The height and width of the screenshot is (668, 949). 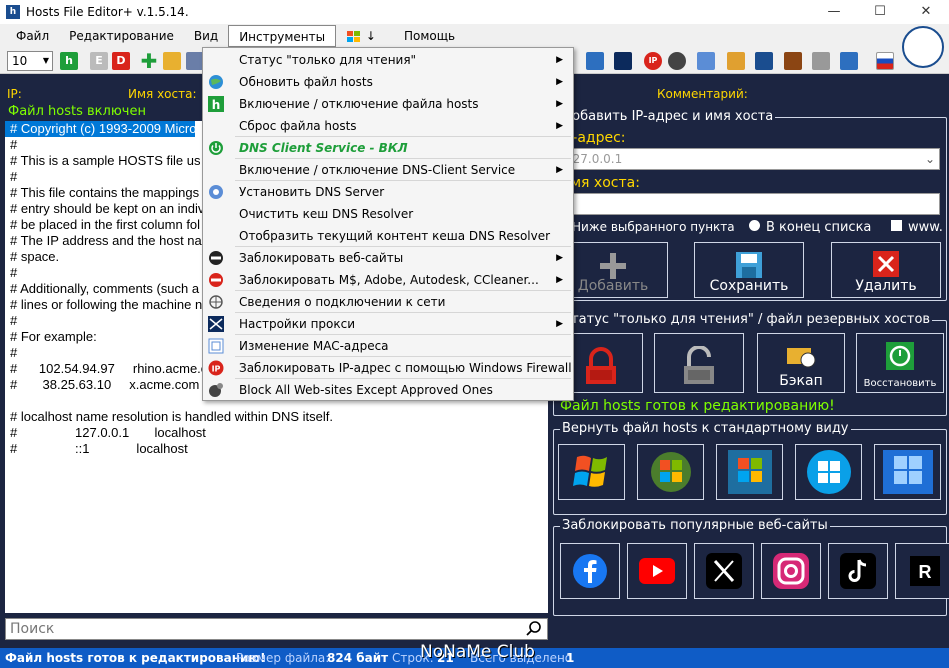 What do you see at coordinates (900, 356) in the screenshot?
I see `restore-clock-icon` at bounding box center [900, 356].